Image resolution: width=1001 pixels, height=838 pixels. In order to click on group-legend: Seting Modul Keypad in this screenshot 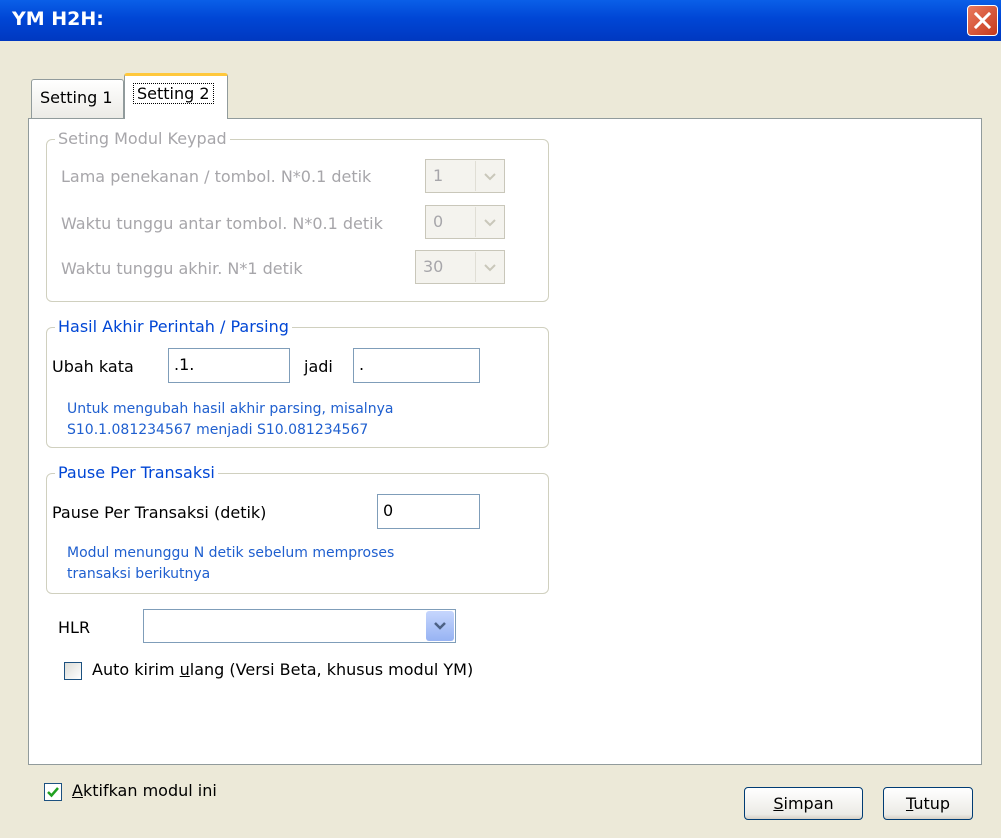, I will do `click(142, 138)`.